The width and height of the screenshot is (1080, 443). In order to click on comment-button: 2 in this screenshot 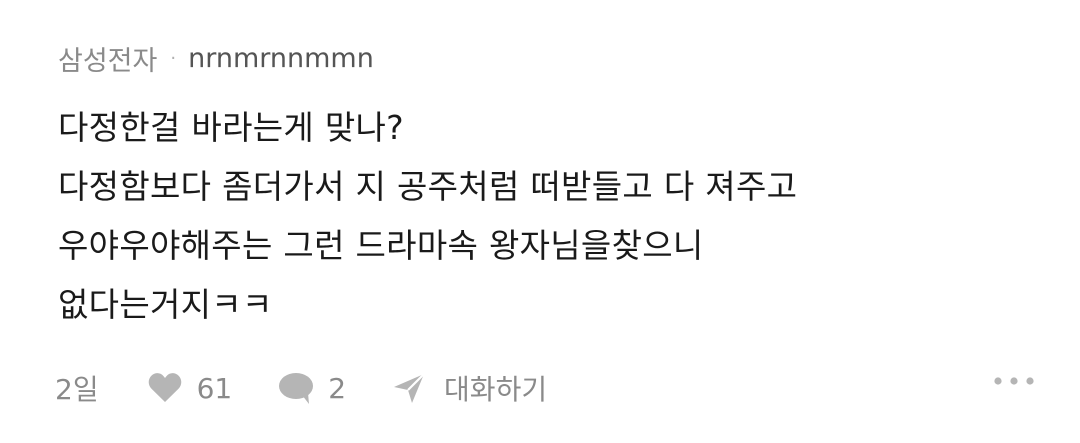, I will do `click(312, 388)`.